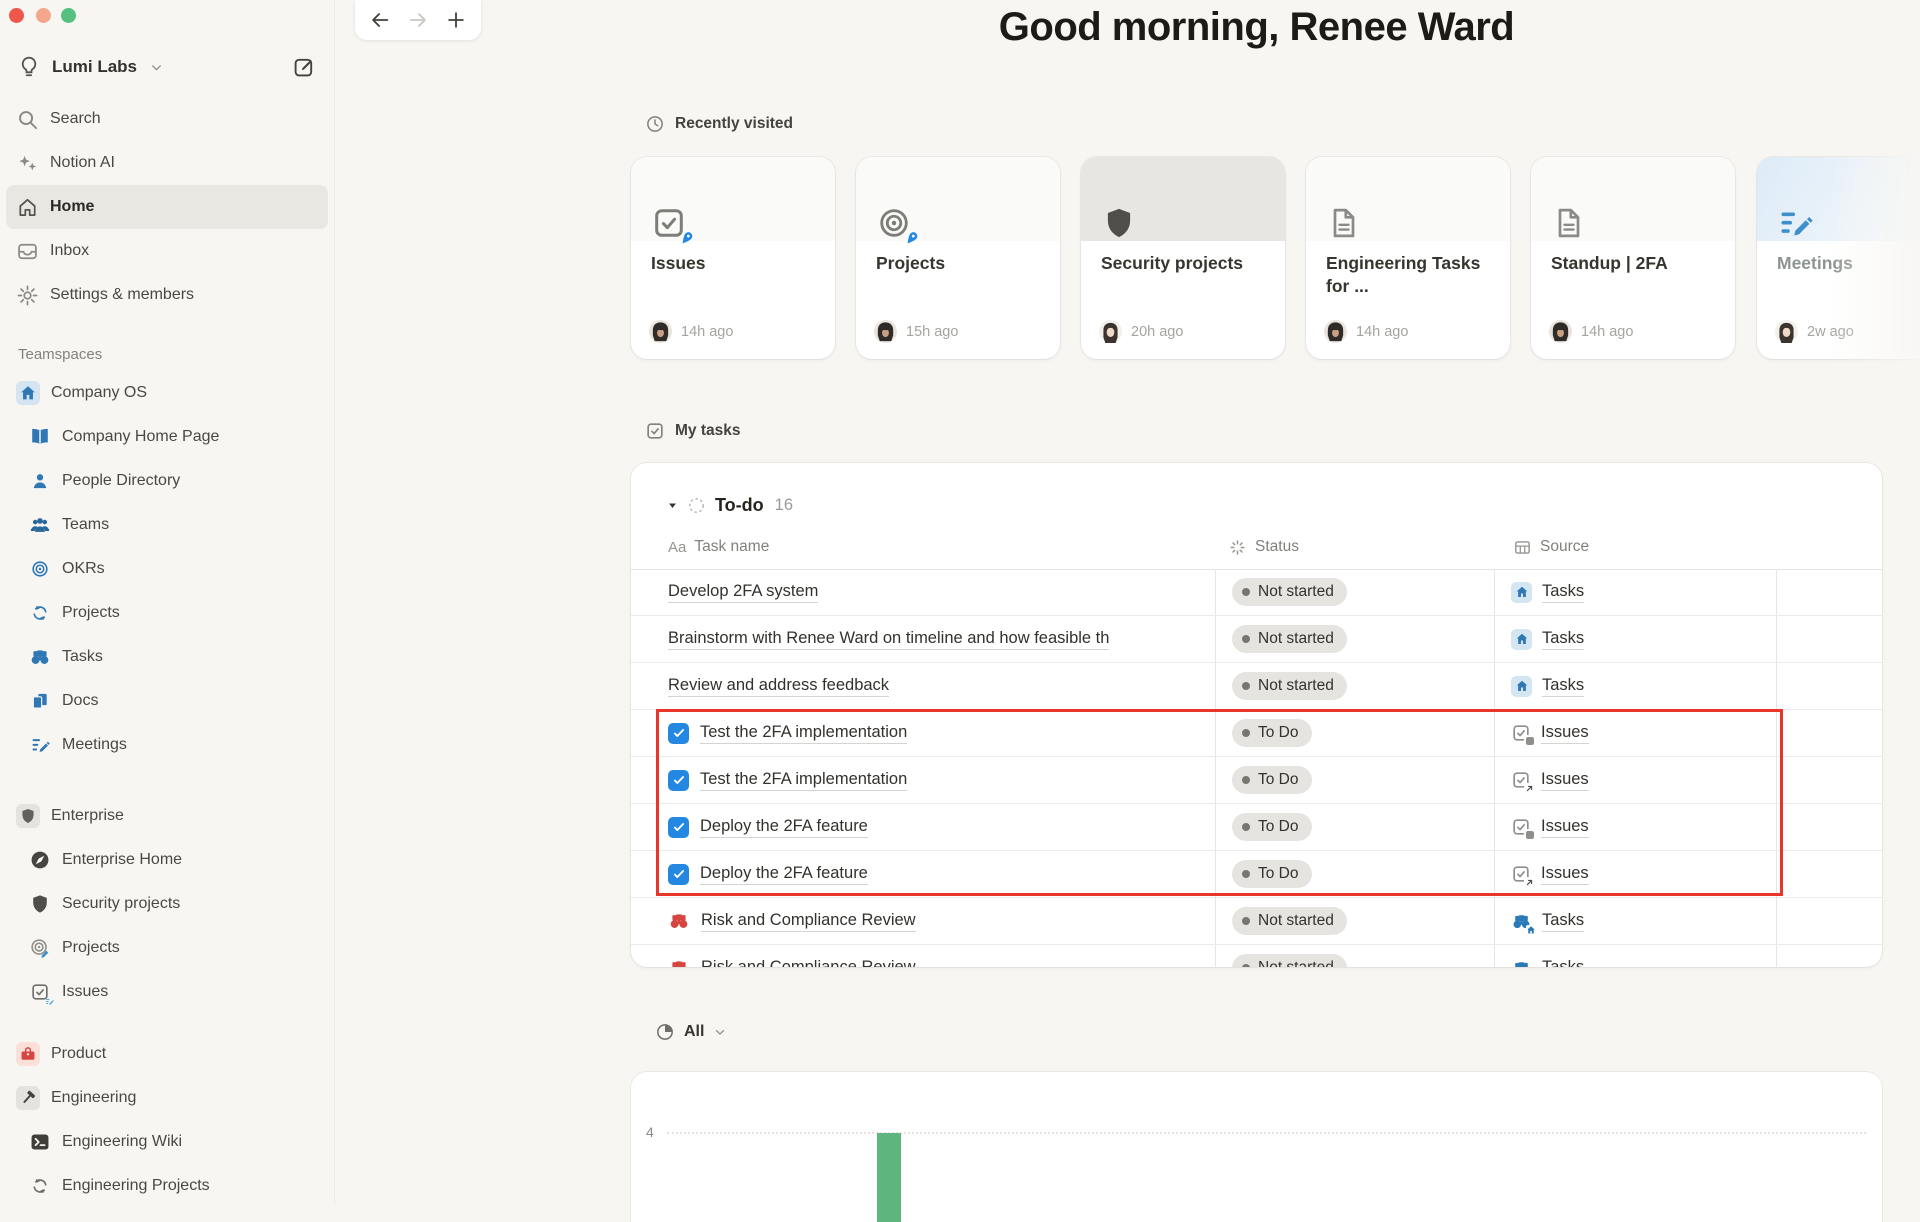 This screenshot has width=1920, height=1222. I want to click on sidebar-item-security-projects: Security projects, so click(167, 904).